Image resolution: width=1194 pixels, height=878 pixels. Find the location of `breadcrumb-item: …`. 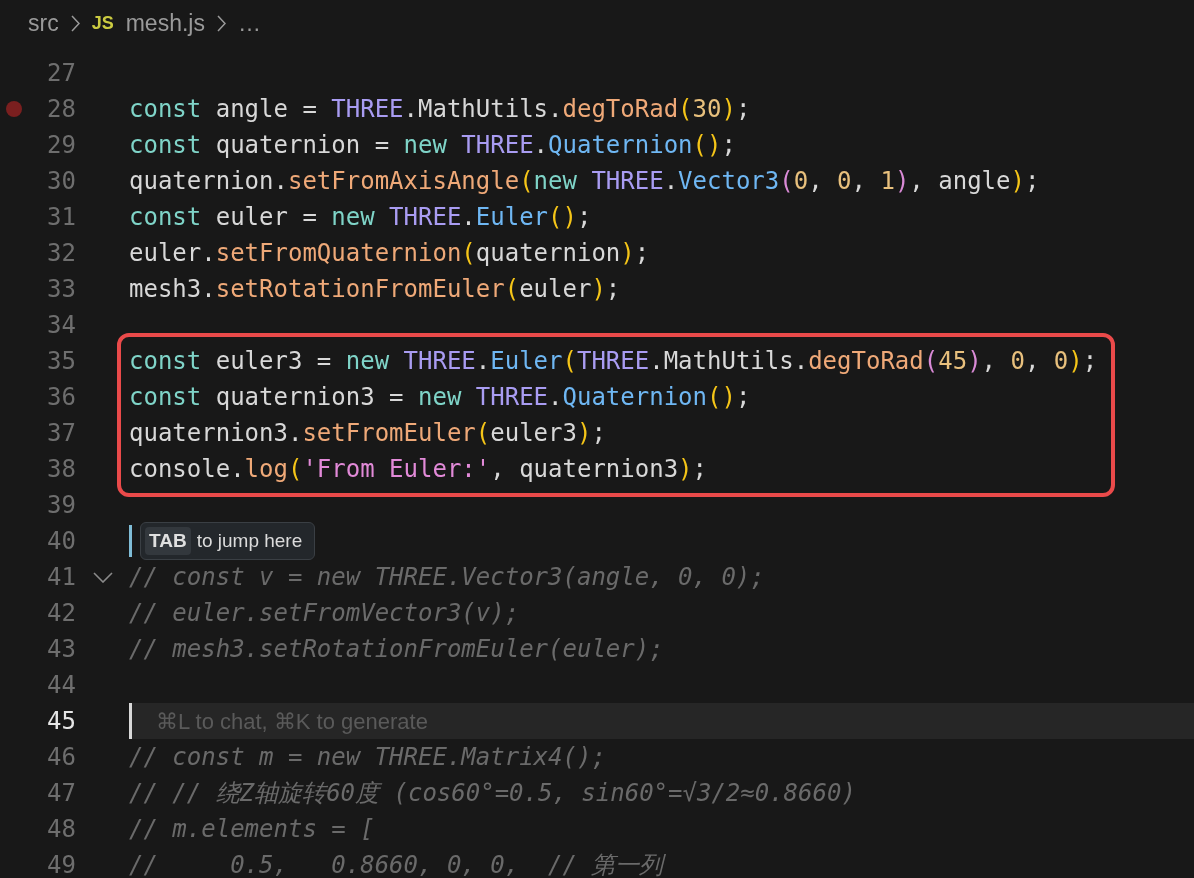

breadcrumb-item: … is located at coordinates (249, 23).